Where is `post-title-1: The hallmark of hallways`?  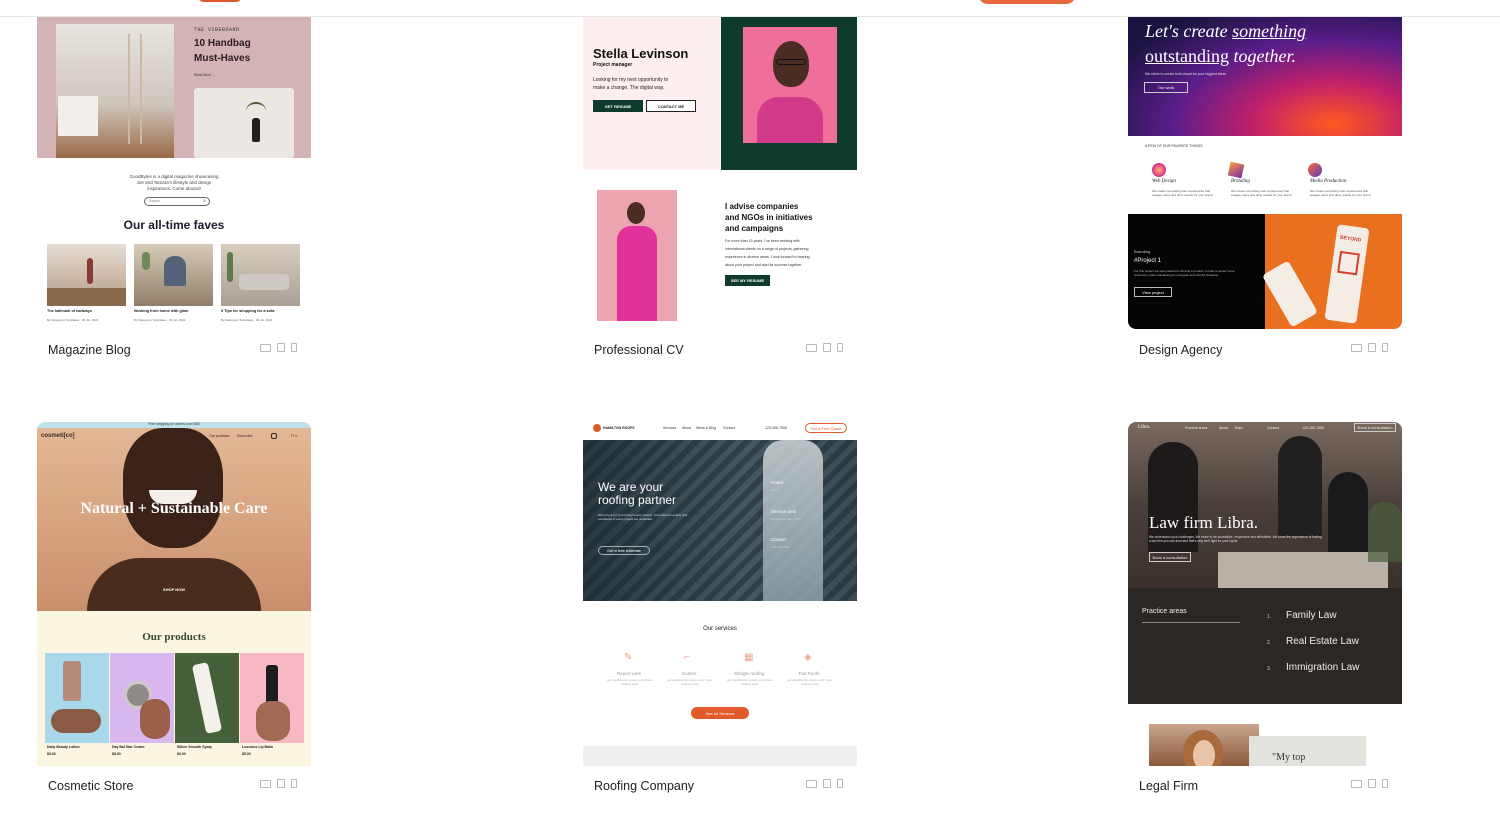 post-title-1: The hallmark of hallways is located at coordinates (69, 311).